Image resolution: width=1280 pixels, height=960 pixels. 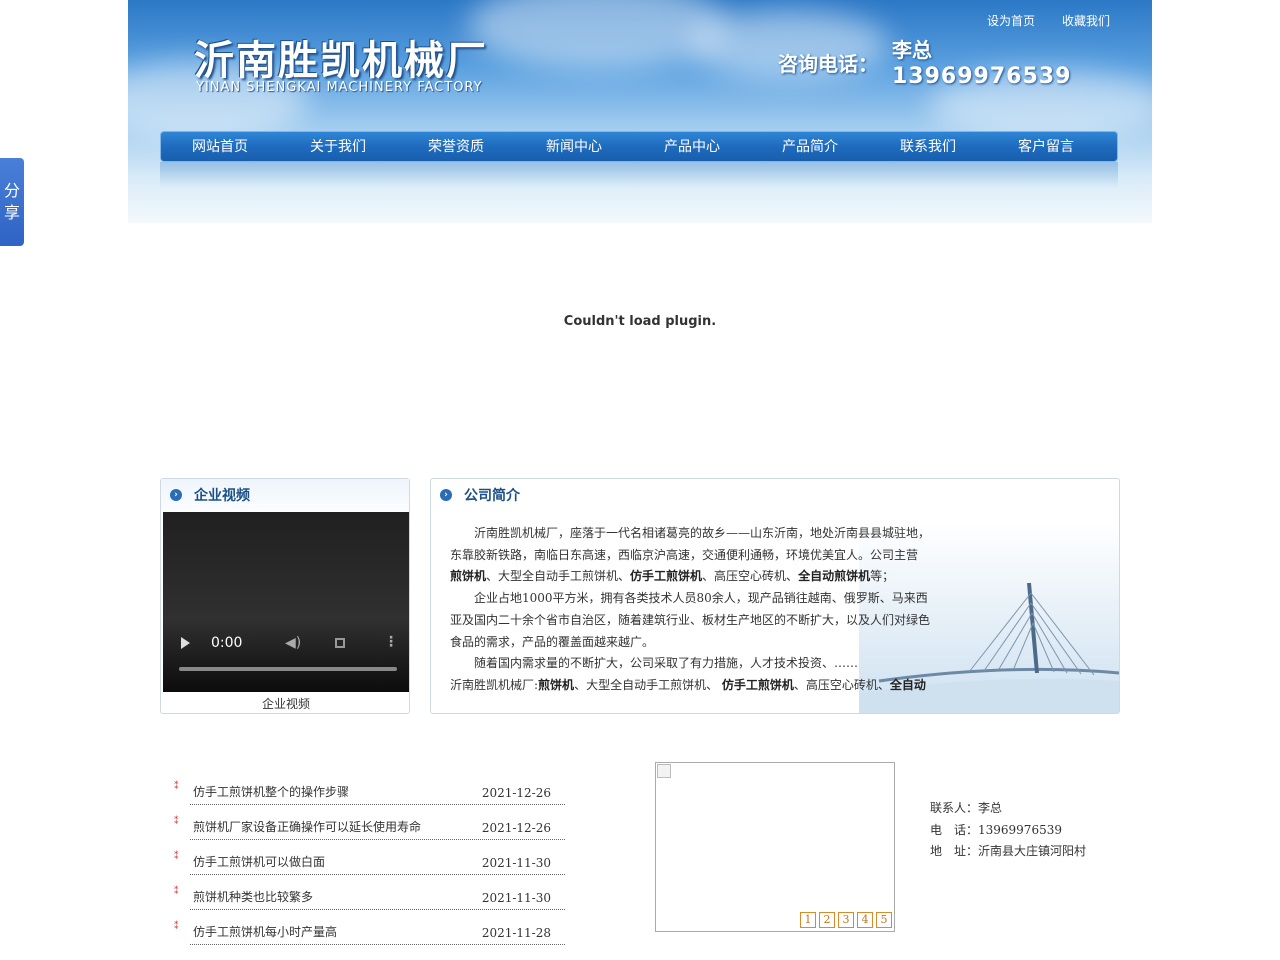 What do you see at coordinates (11, 190) in the screenshot?
I see `share-char-1: 分` at bounding box center [11, 190].